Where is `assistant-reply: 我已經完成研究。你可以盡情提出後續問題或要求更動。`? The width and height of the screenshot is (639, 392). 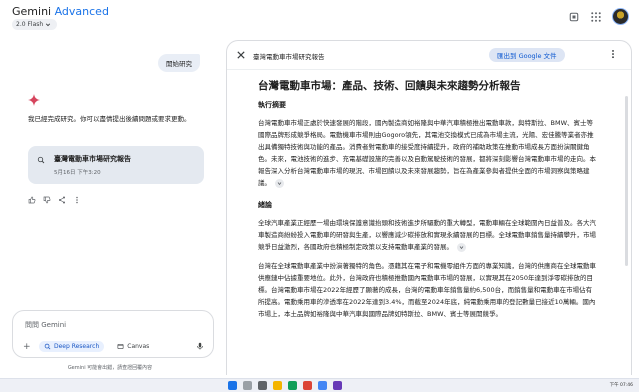 assistant-reply: 我已經完成研究。你可以盡情提出後續問題或要求更動。 is located at coordinates (109, 119).